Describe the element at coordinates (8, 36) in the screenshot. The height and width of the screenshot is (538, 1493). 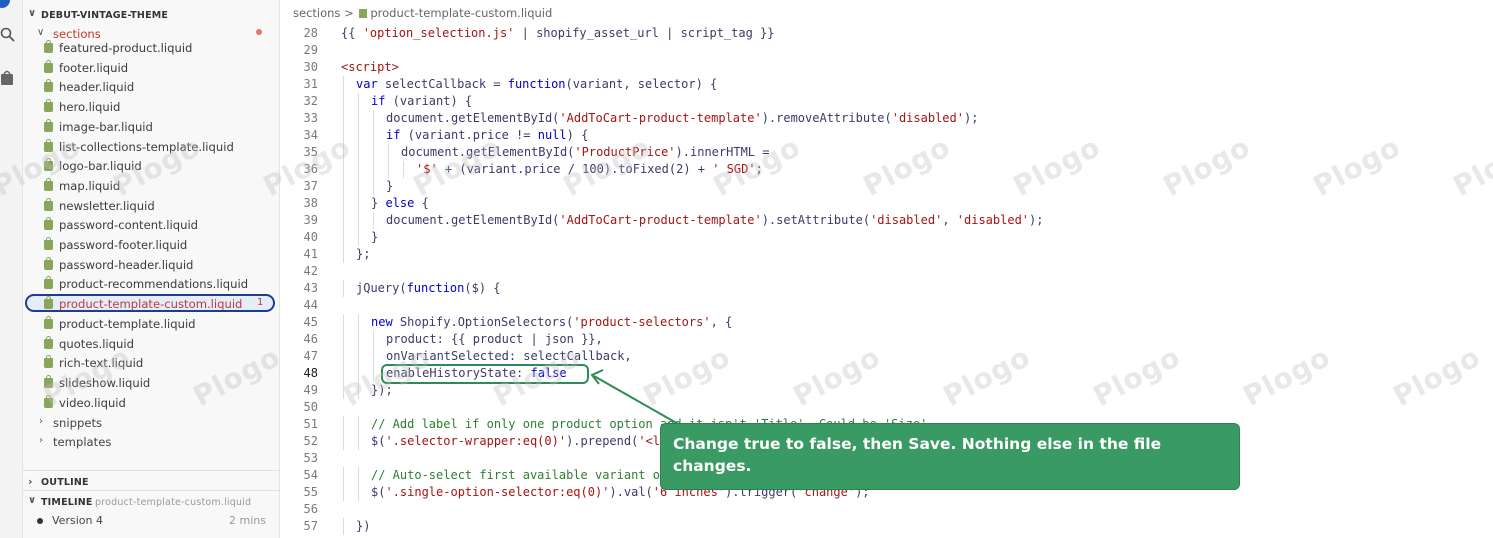
I see `search-icon` at that location.